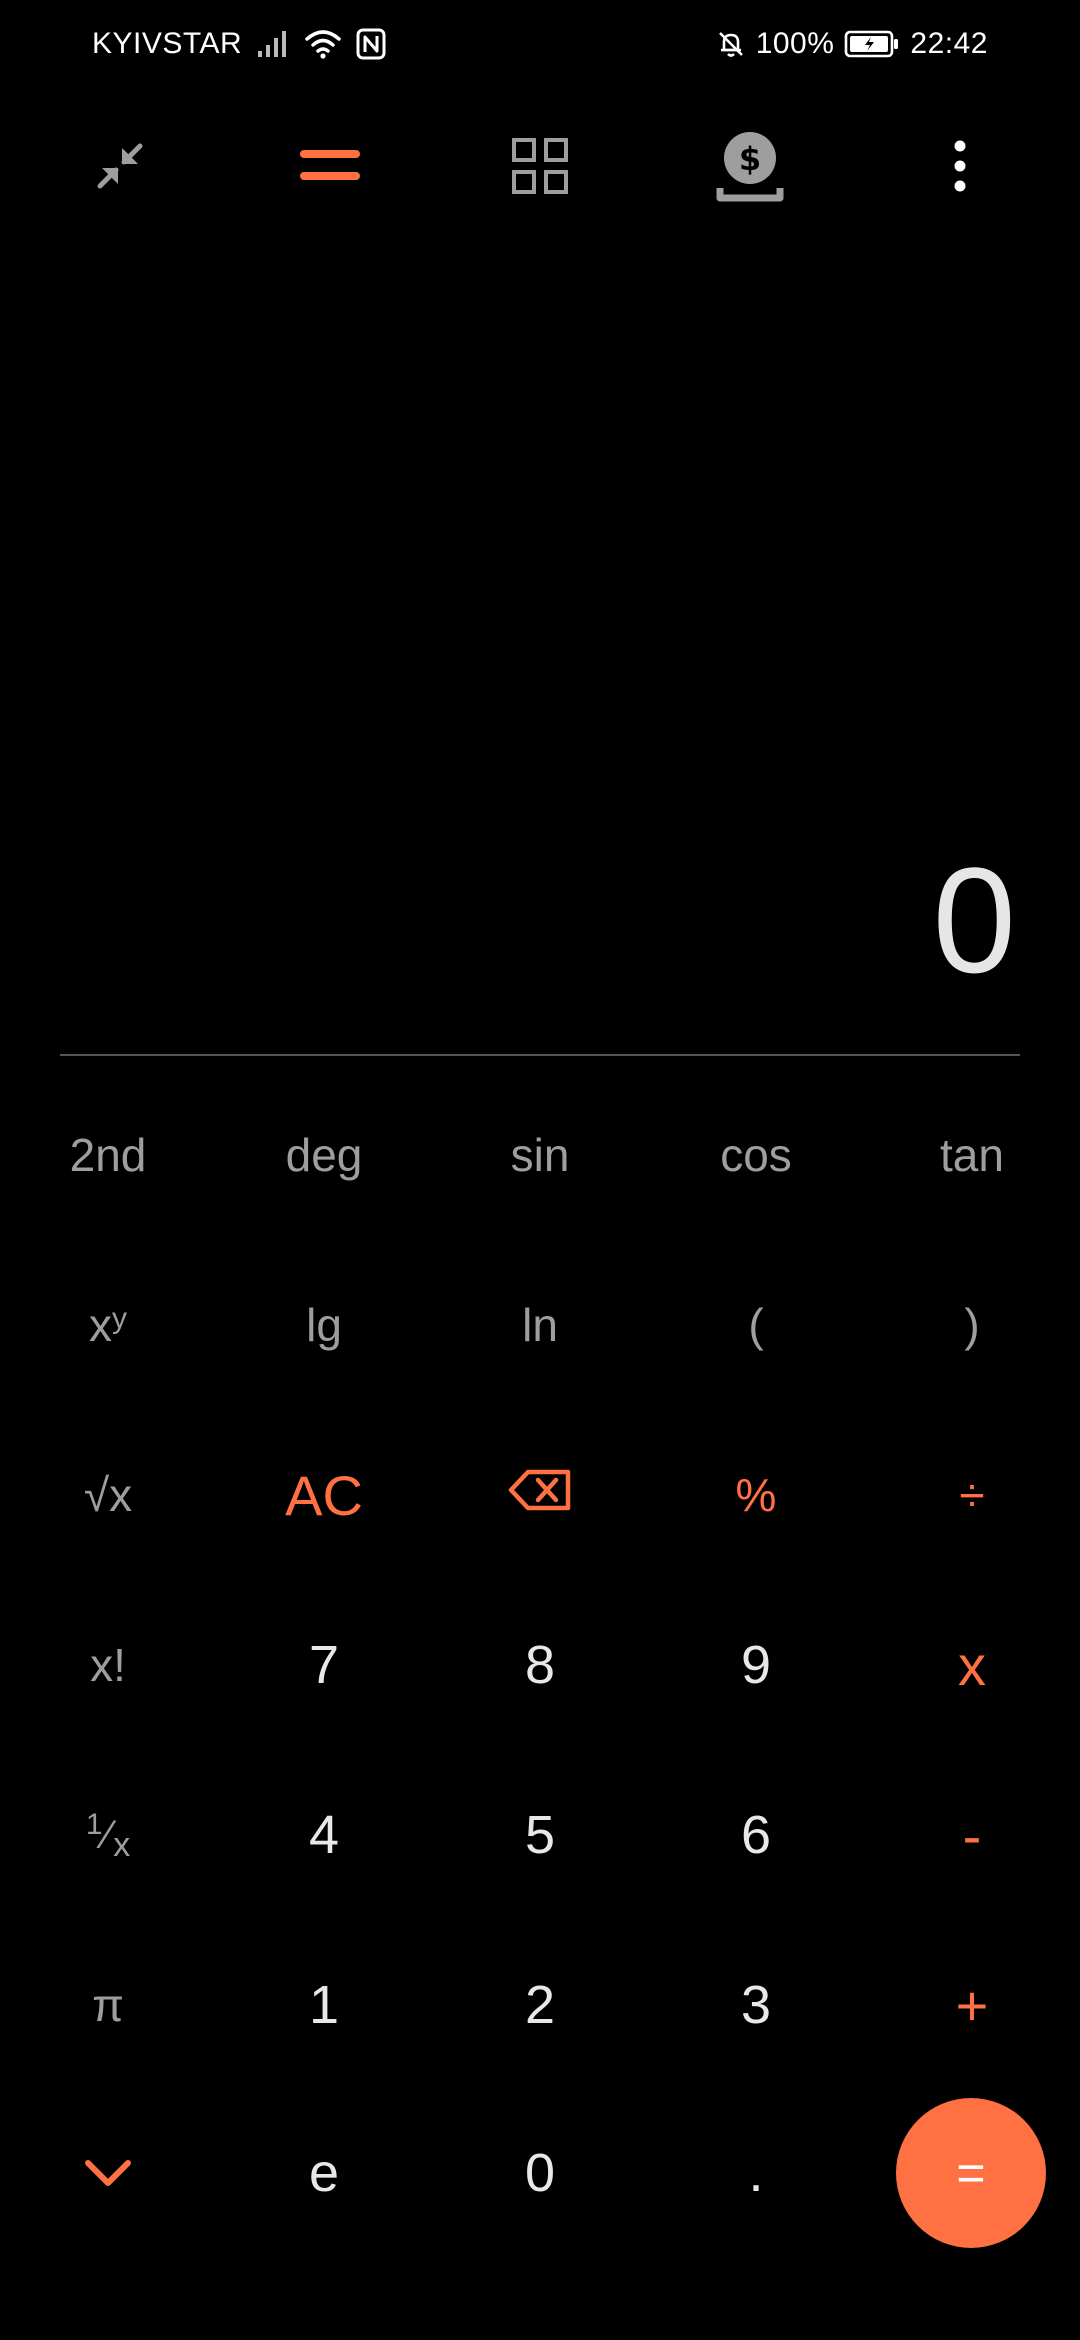  I want to click on minus-key: -, so click(972, 1835).